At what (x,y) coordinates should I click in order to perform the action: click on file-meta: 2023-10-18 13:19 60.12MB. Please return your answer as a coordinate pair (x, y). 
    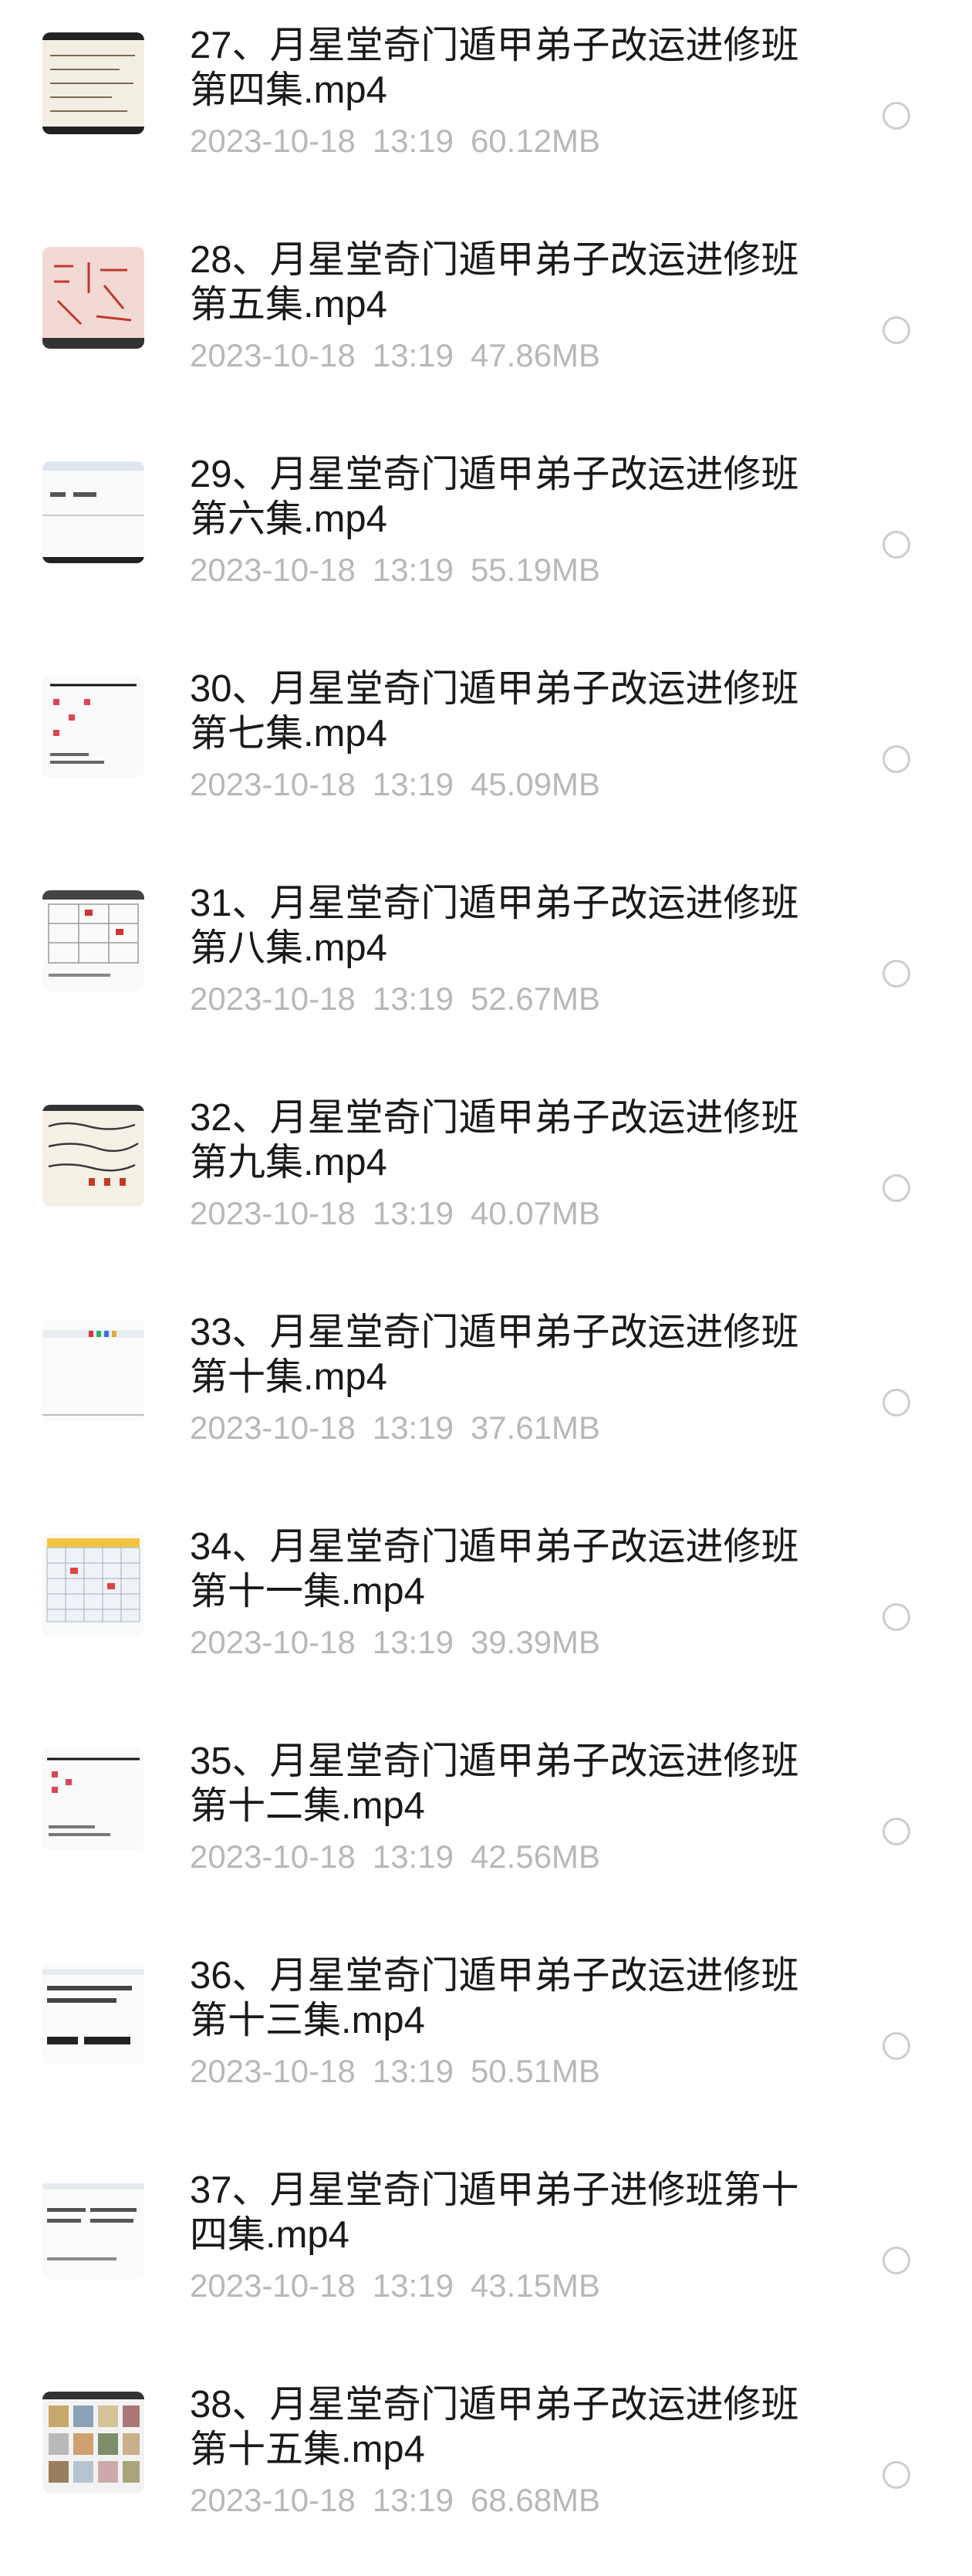
    Looking at the image, I should click on (403, 141).